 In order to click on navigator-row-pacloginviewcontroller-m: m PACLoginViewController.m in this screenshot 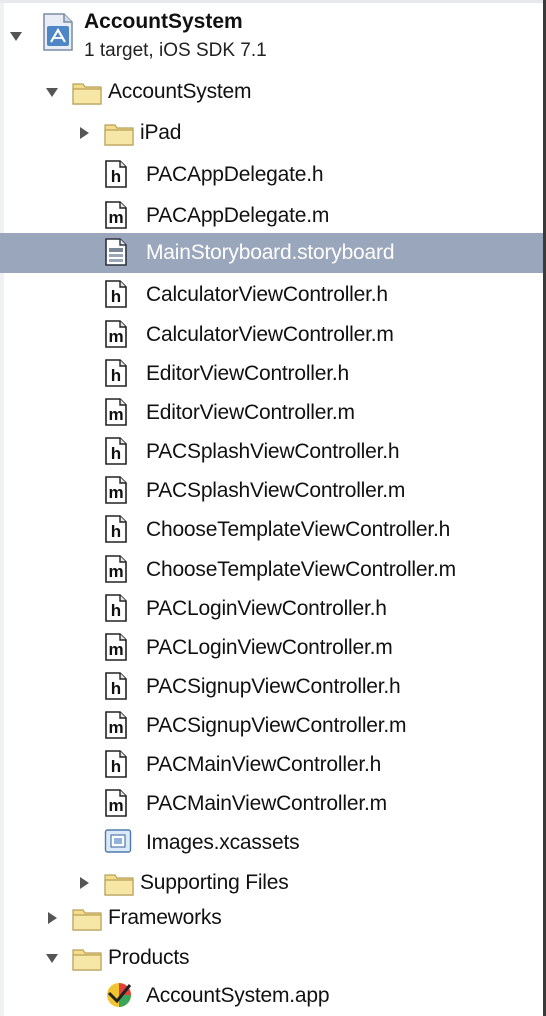, I will do `click(271, 648)`.